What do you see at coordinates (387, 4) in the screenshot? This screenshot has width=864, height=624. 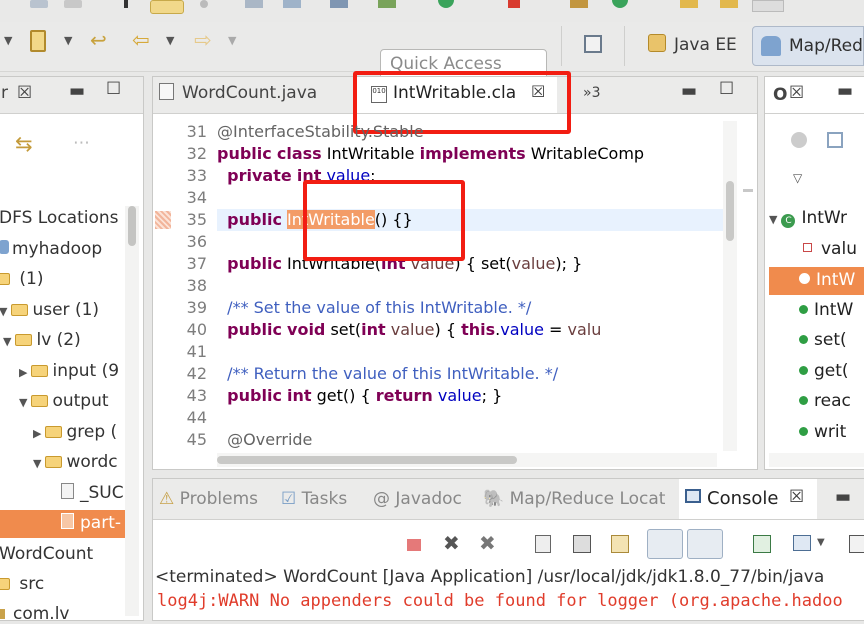 I see `run-icon` at bounding box center [387, 4].